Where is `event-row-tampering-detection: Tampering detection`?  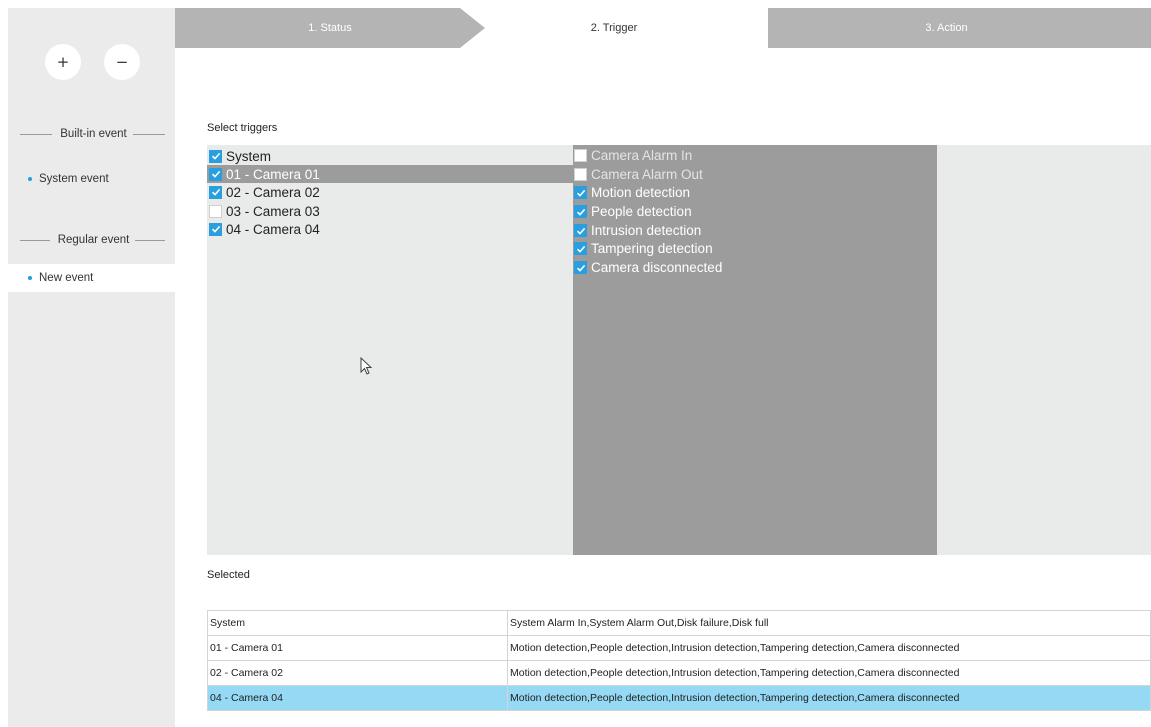 event-row-tampering-detection: Tampering detection is located at coordinates (755, 248).